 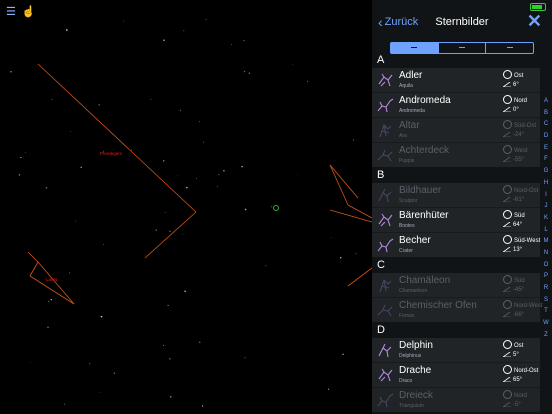 What do you see at coordinates (546, 242) in the screenshot?
I see `index-letter: M` at bounding box center [546, 242].